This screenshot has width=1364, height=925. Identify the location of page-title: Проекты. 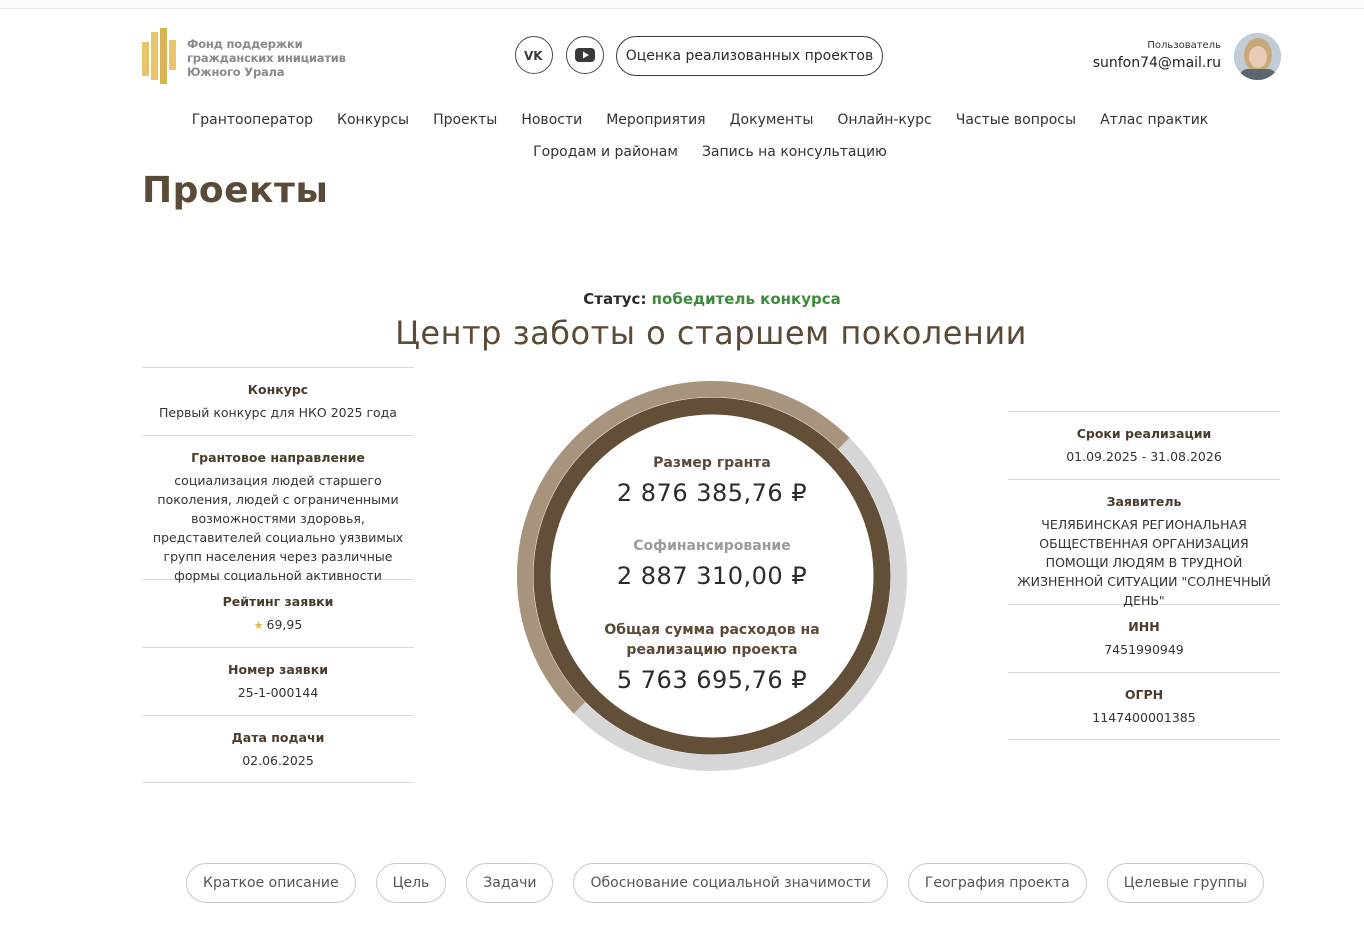
(235, 190).